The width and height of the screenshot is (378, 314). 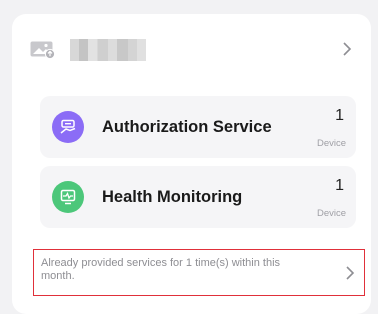 What do you see at coordinates (68, 127) in the screenshot?
I see `authorization-icon` at bounding box center [68, 127].